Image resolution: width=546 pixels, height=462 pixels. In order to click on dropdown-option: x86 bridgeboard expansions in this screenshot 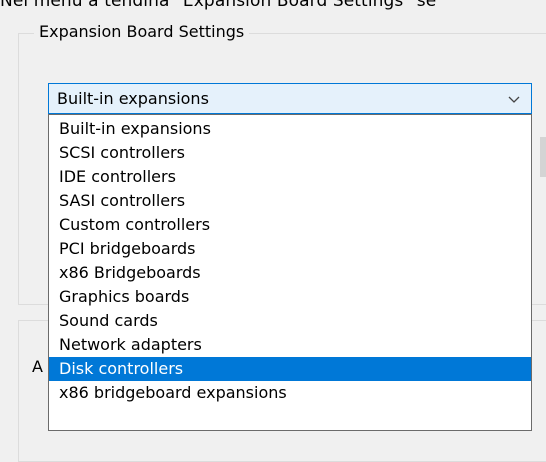, I will do `click(290, 393)`.